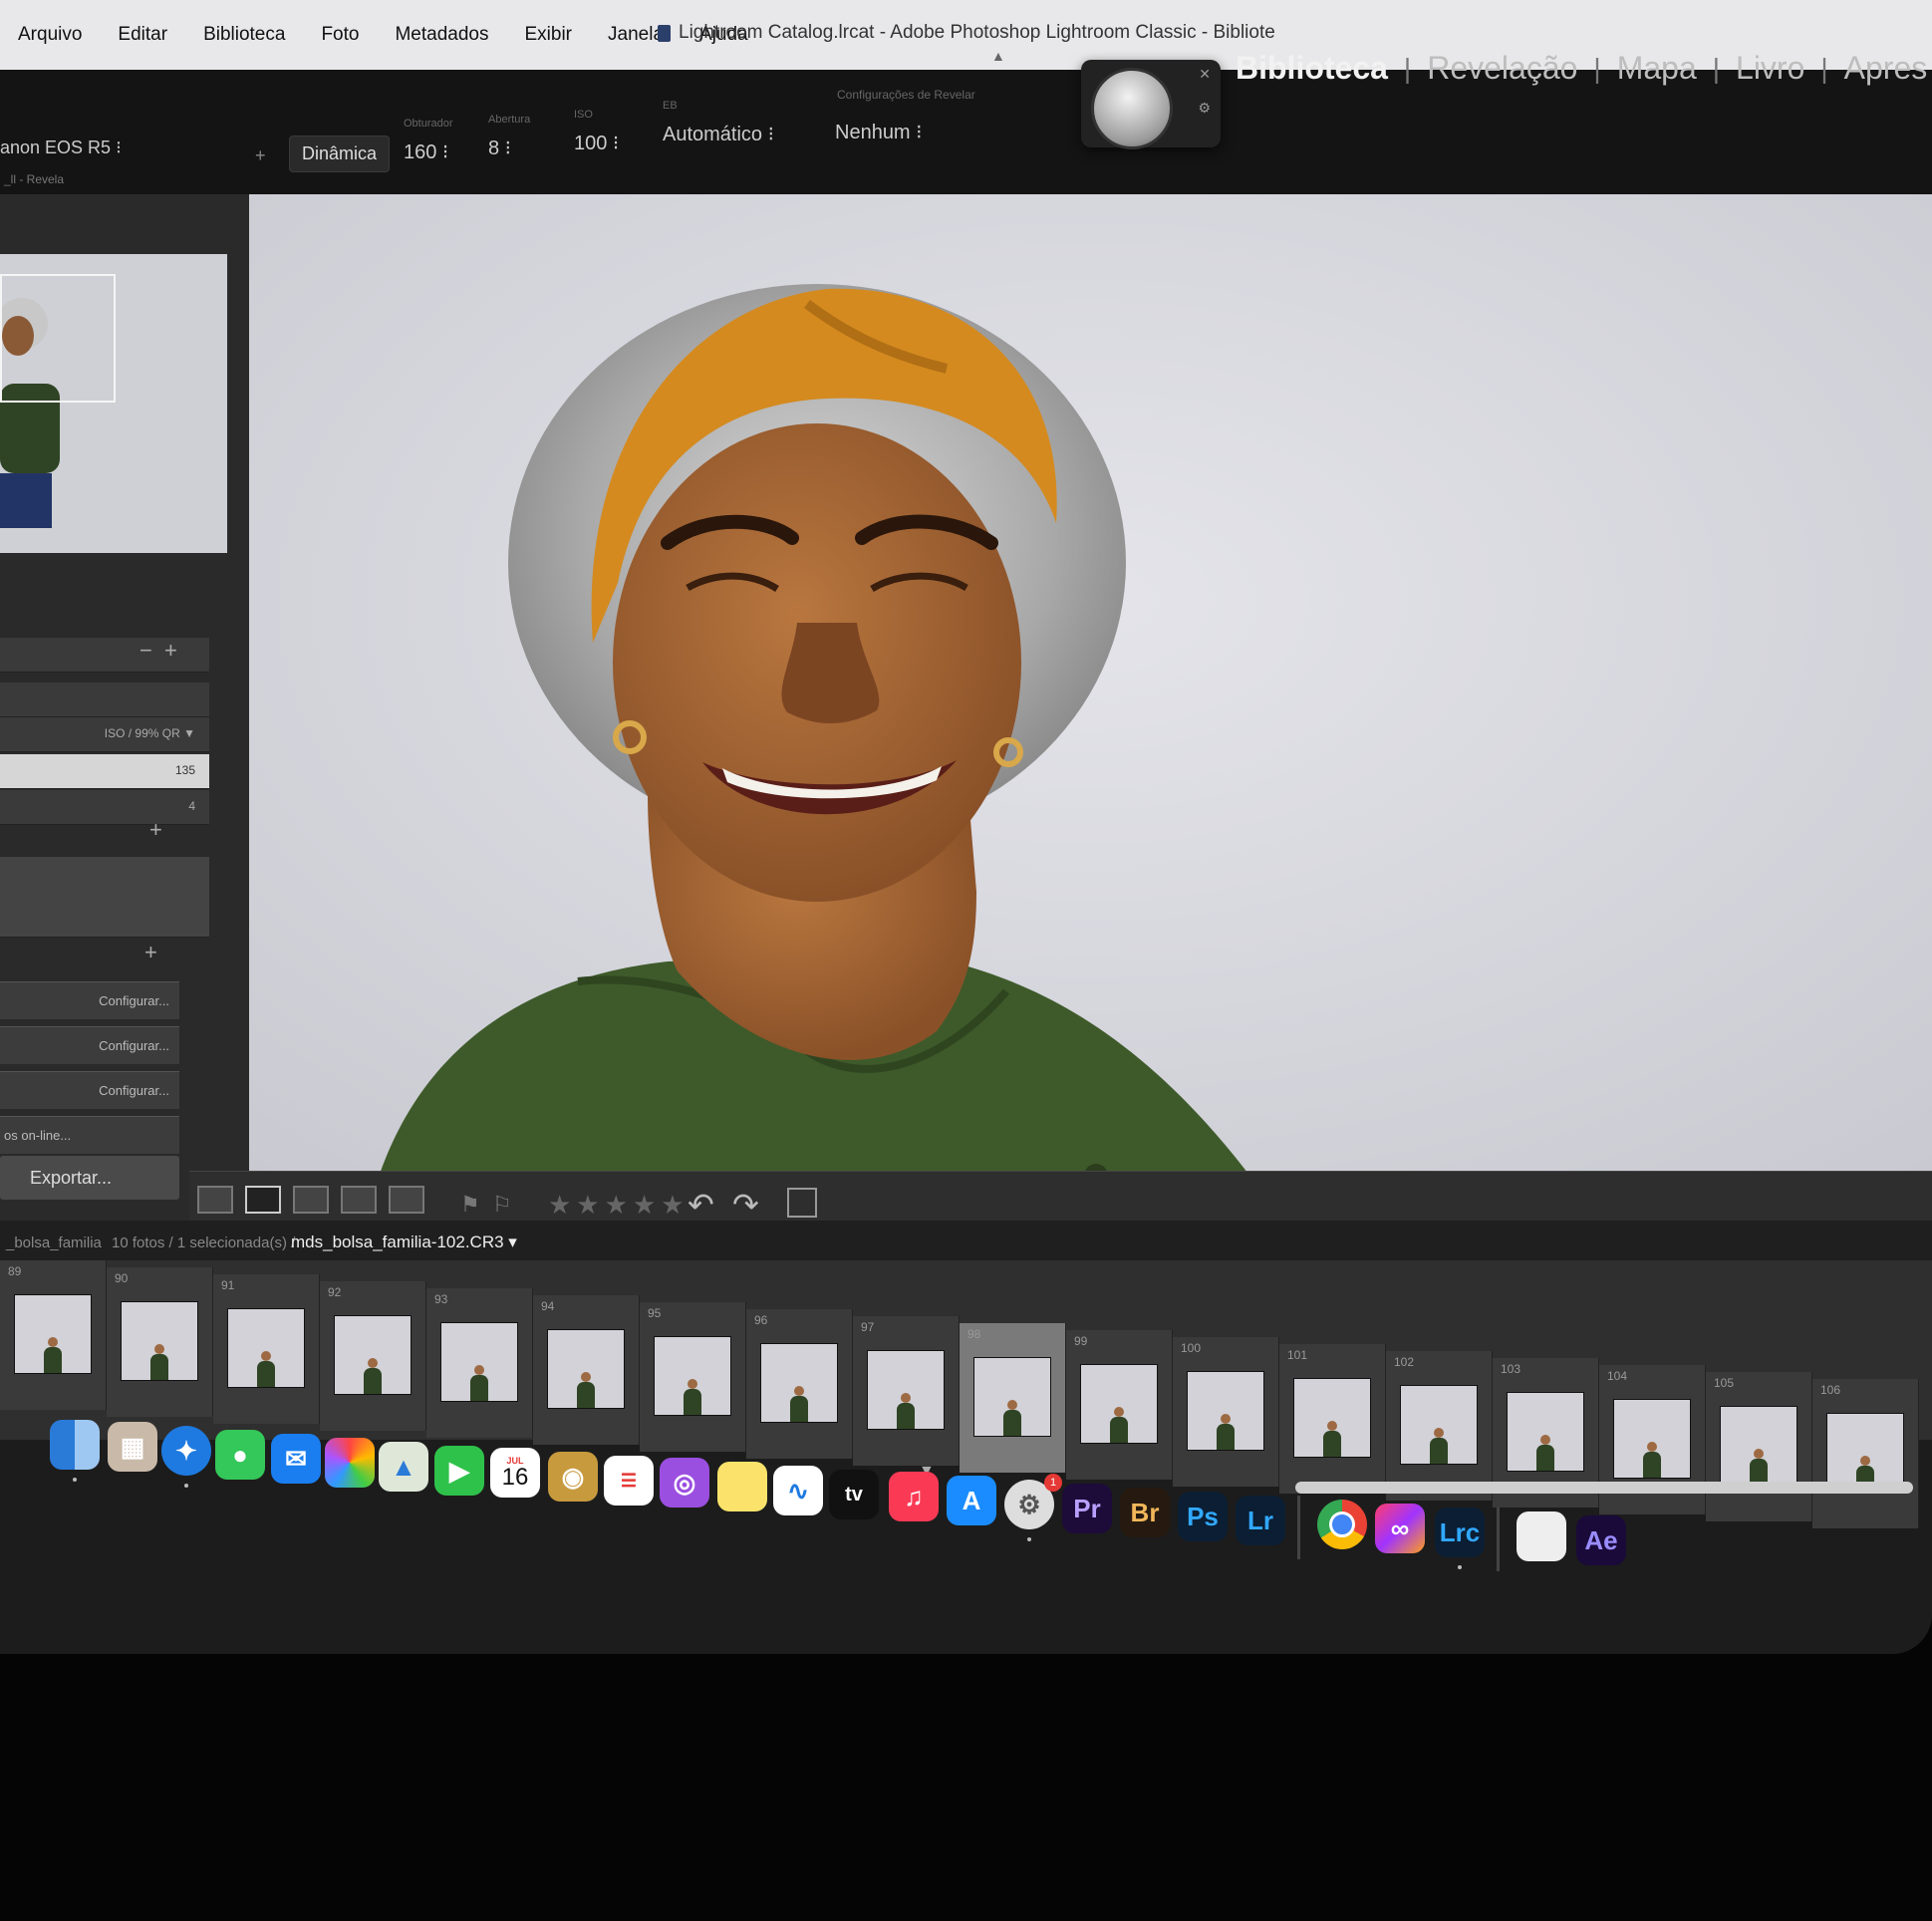  Describe the element at coordinates (1770, 68) in the screenshot. I see `module-livro: Livro` at that location.